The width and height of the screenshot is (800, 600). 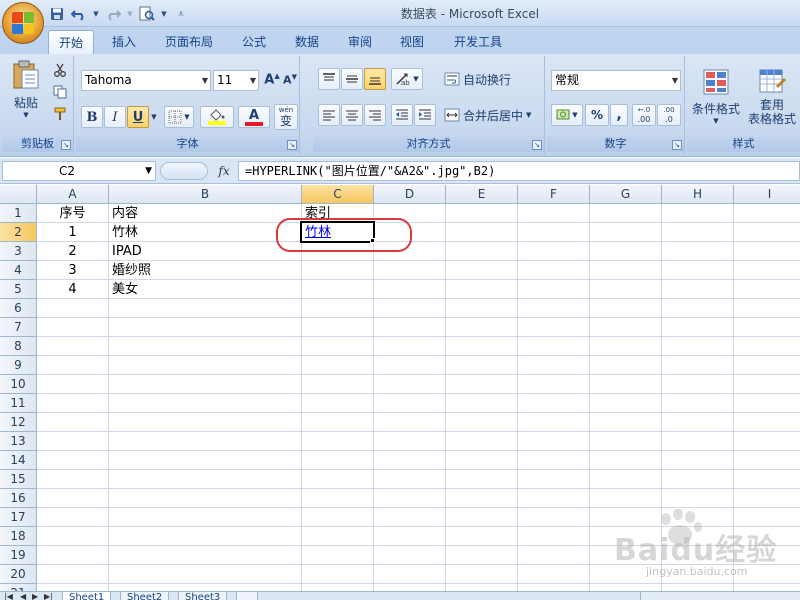 I want to click on align-left-button, so click(x=329, y=115).